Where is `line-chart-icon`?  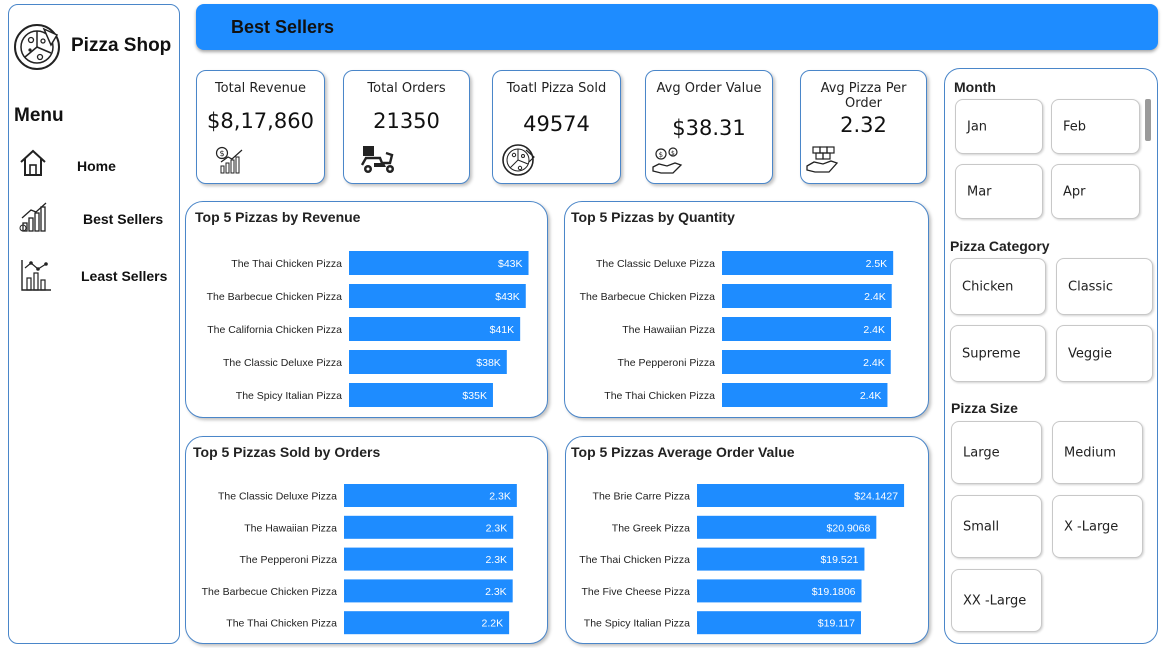 line-chart-icon is located at coordinates (36, 275).